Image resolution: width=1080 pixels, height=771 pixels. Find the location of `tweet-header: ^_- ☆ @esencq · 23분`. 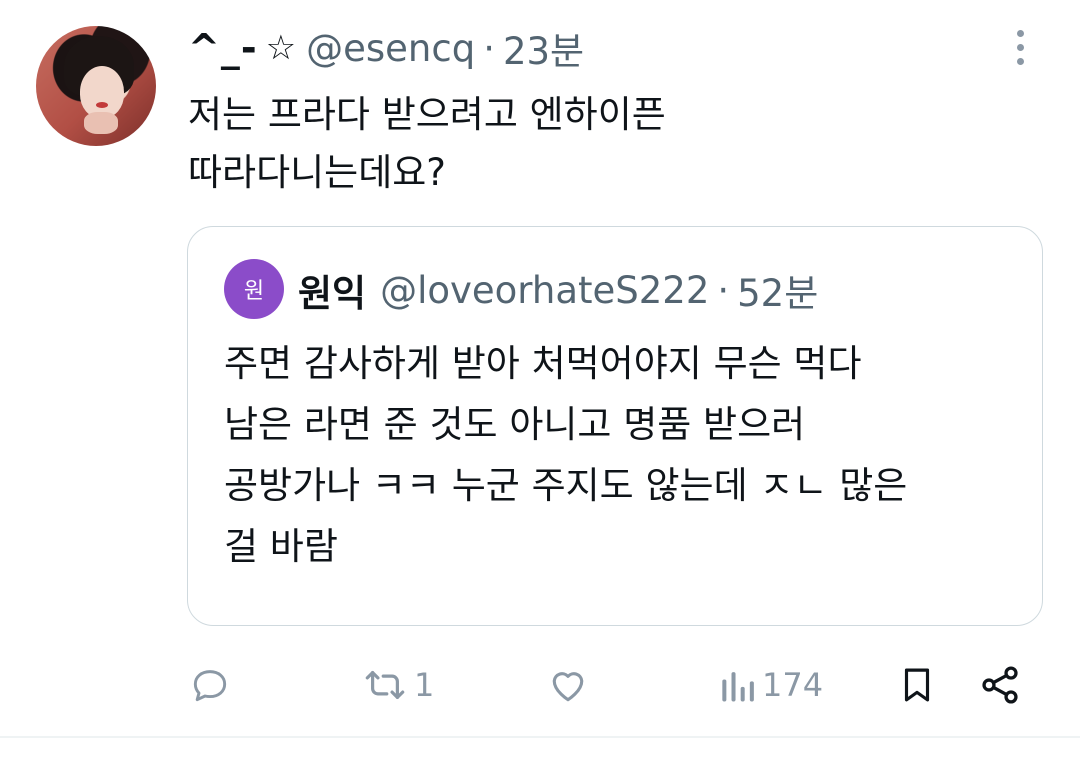

tweet-header: ^_- ☆ @esencq · 23분 is located at coordinates (386, 48).